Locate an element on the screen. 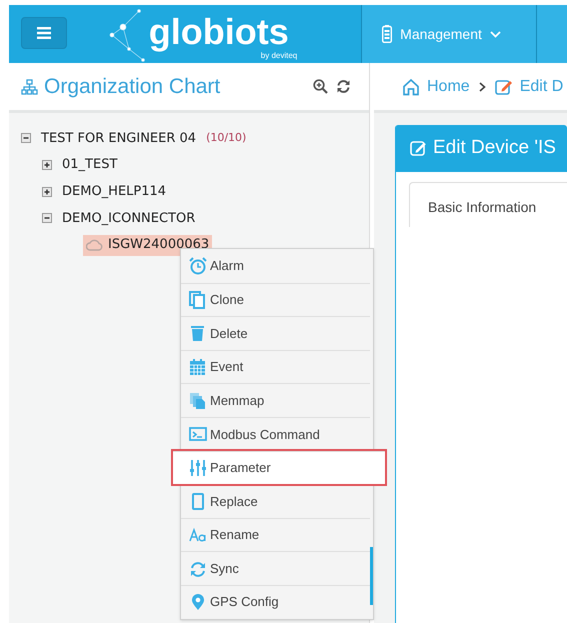  zoom-in-icon is located at coordinates (320, 86).